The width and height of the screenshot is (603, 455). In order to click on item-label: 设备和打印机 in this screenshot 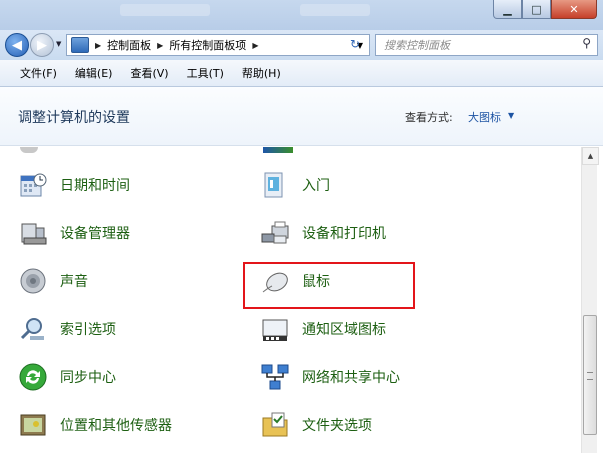, I will do `click(344, 234)`.